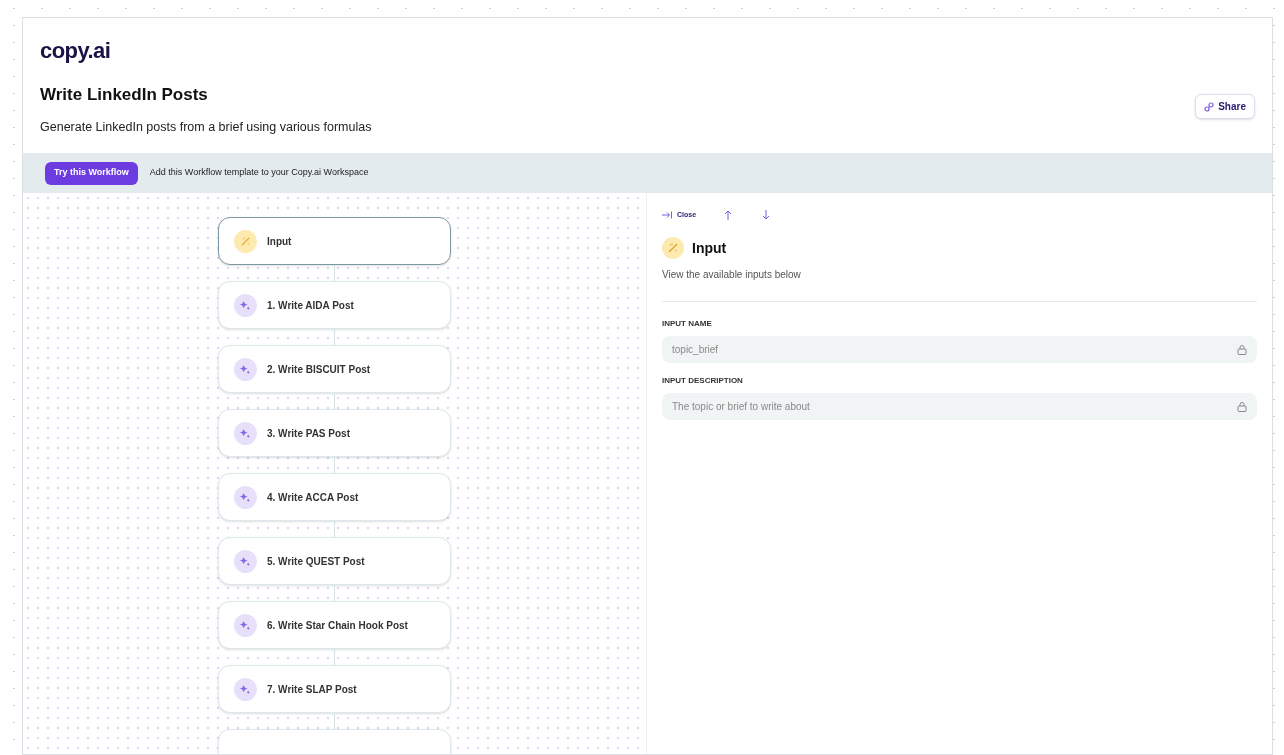  Describe the element at coordinates (334, 305) in the screenshot. I see `workflow-node: 1. Write AIDA Post` at that location.